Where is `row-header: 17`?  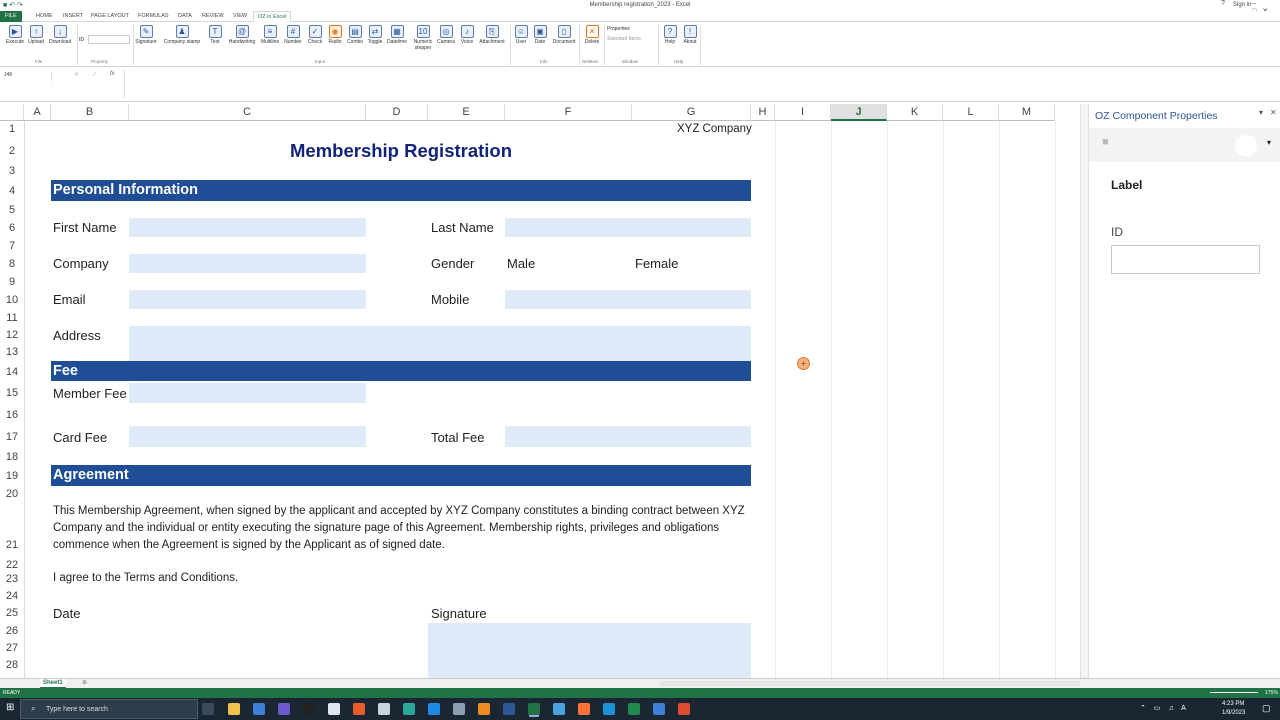 row-header: 17 is located at coordinates (12, 437).